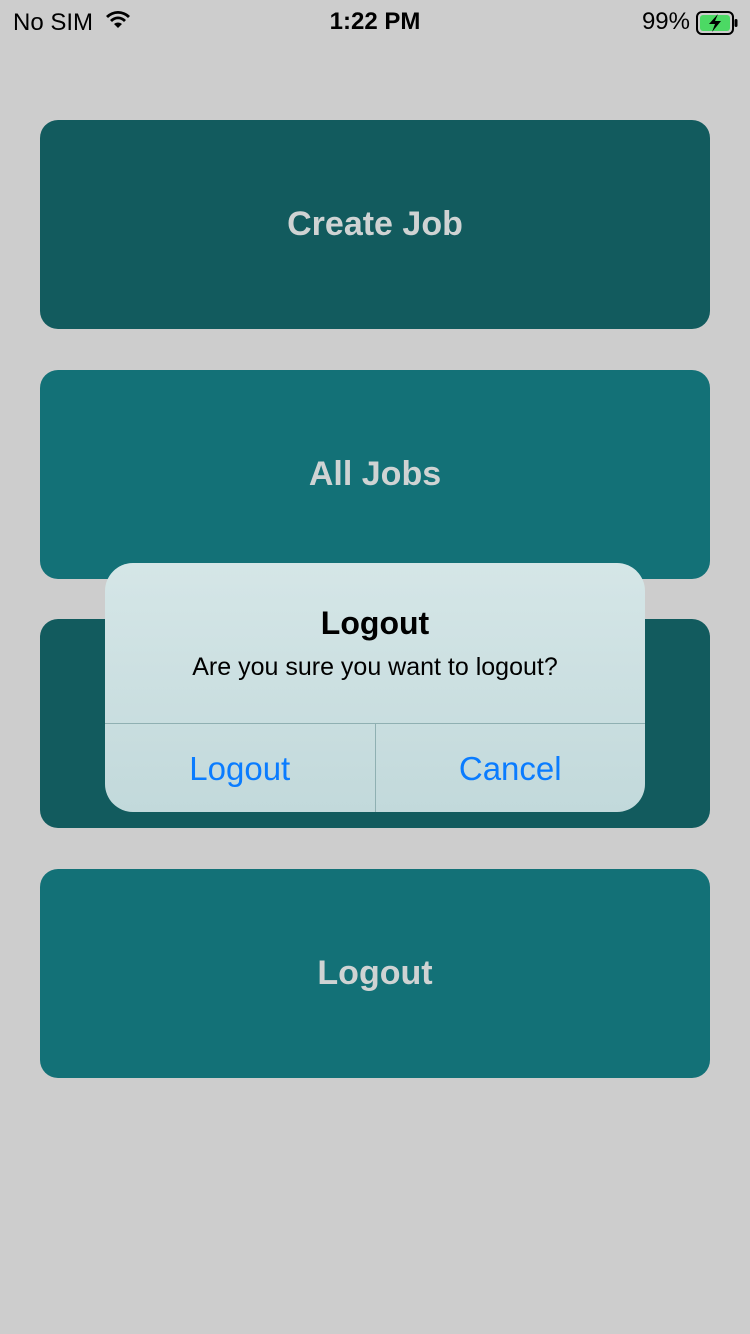 The height and width of the screenshot is (1334, 750). I want to click on alert-actions: Logout Cancel, so click(375, 767).